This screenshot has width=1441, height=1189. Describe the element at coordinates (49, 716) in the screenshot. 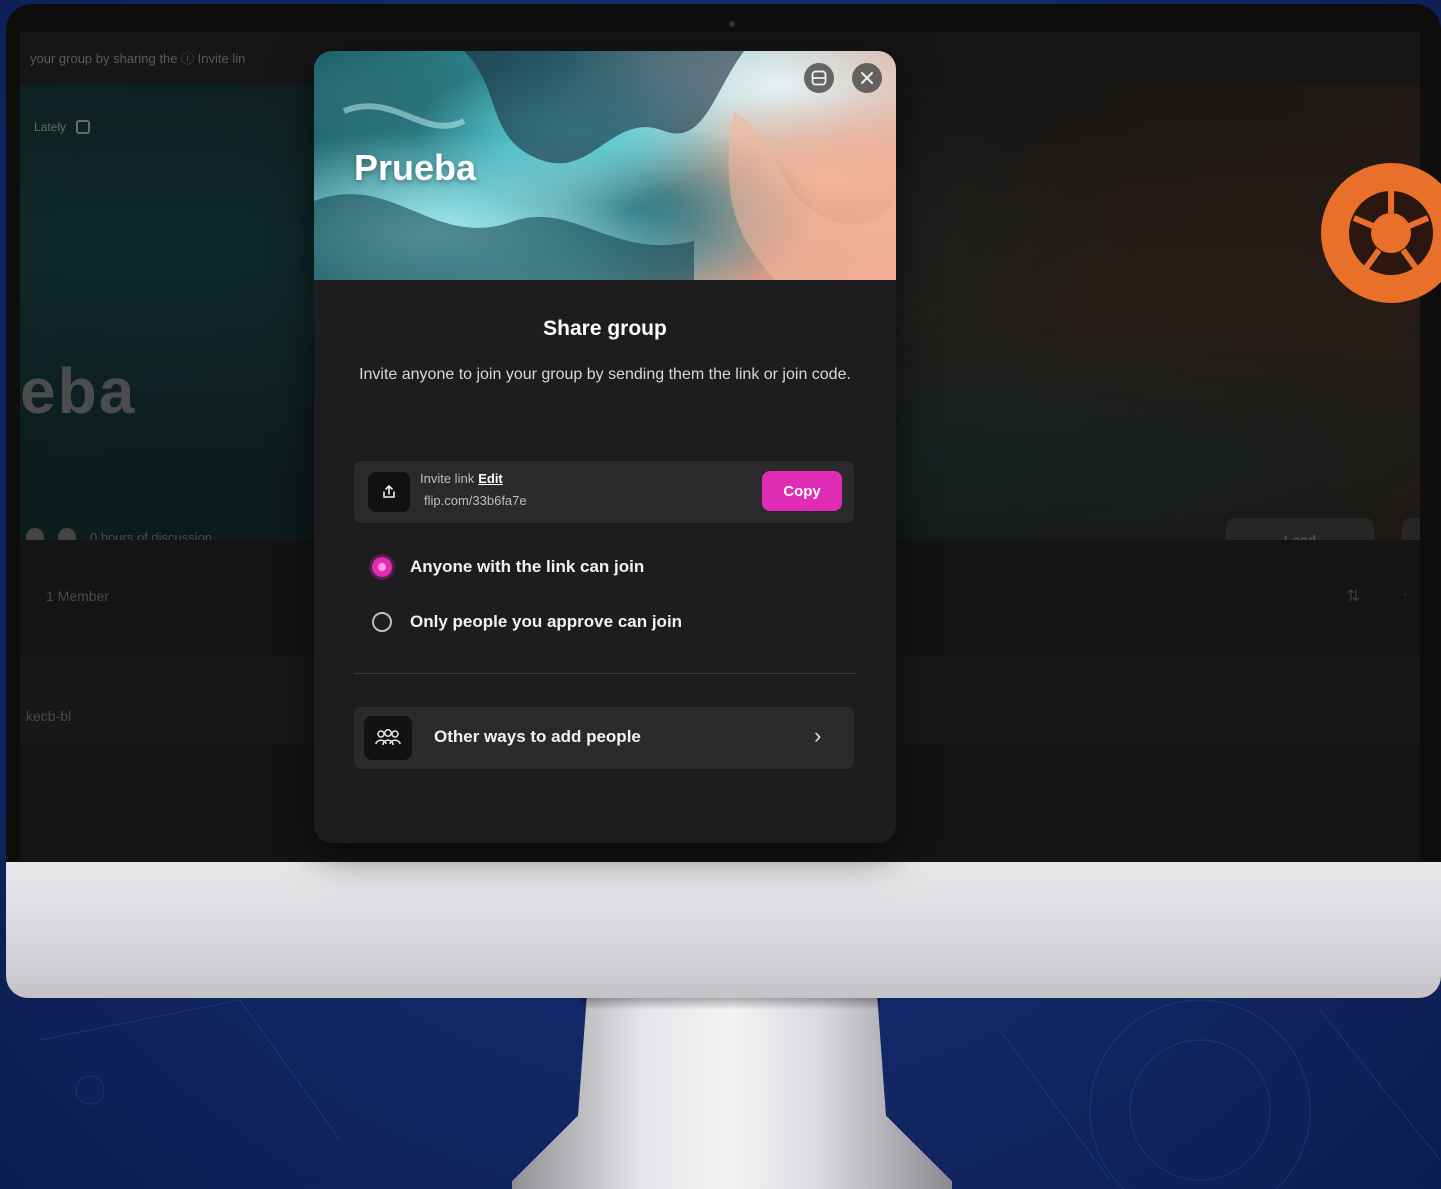

I see `member-name: kecb-bl` at that location.